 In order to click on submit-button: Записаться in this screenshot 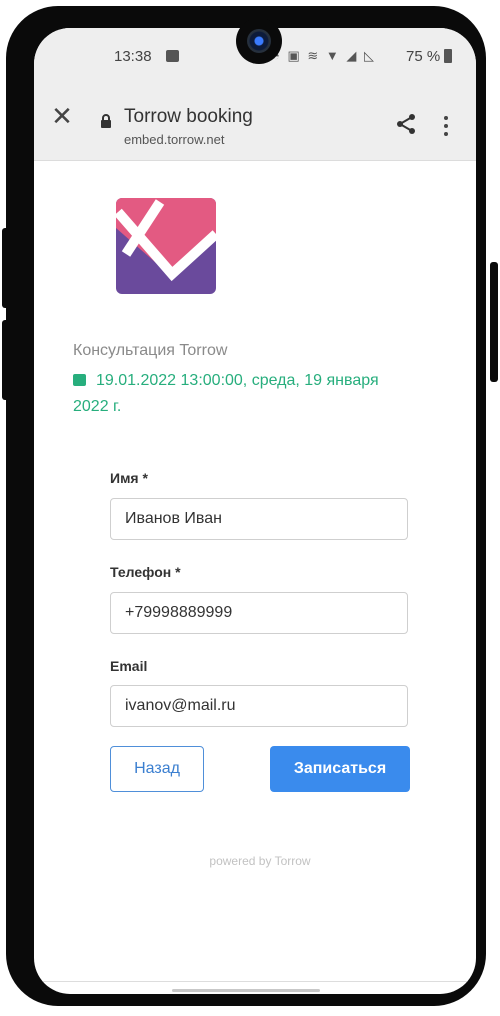, I will do `click(340, 769)`.